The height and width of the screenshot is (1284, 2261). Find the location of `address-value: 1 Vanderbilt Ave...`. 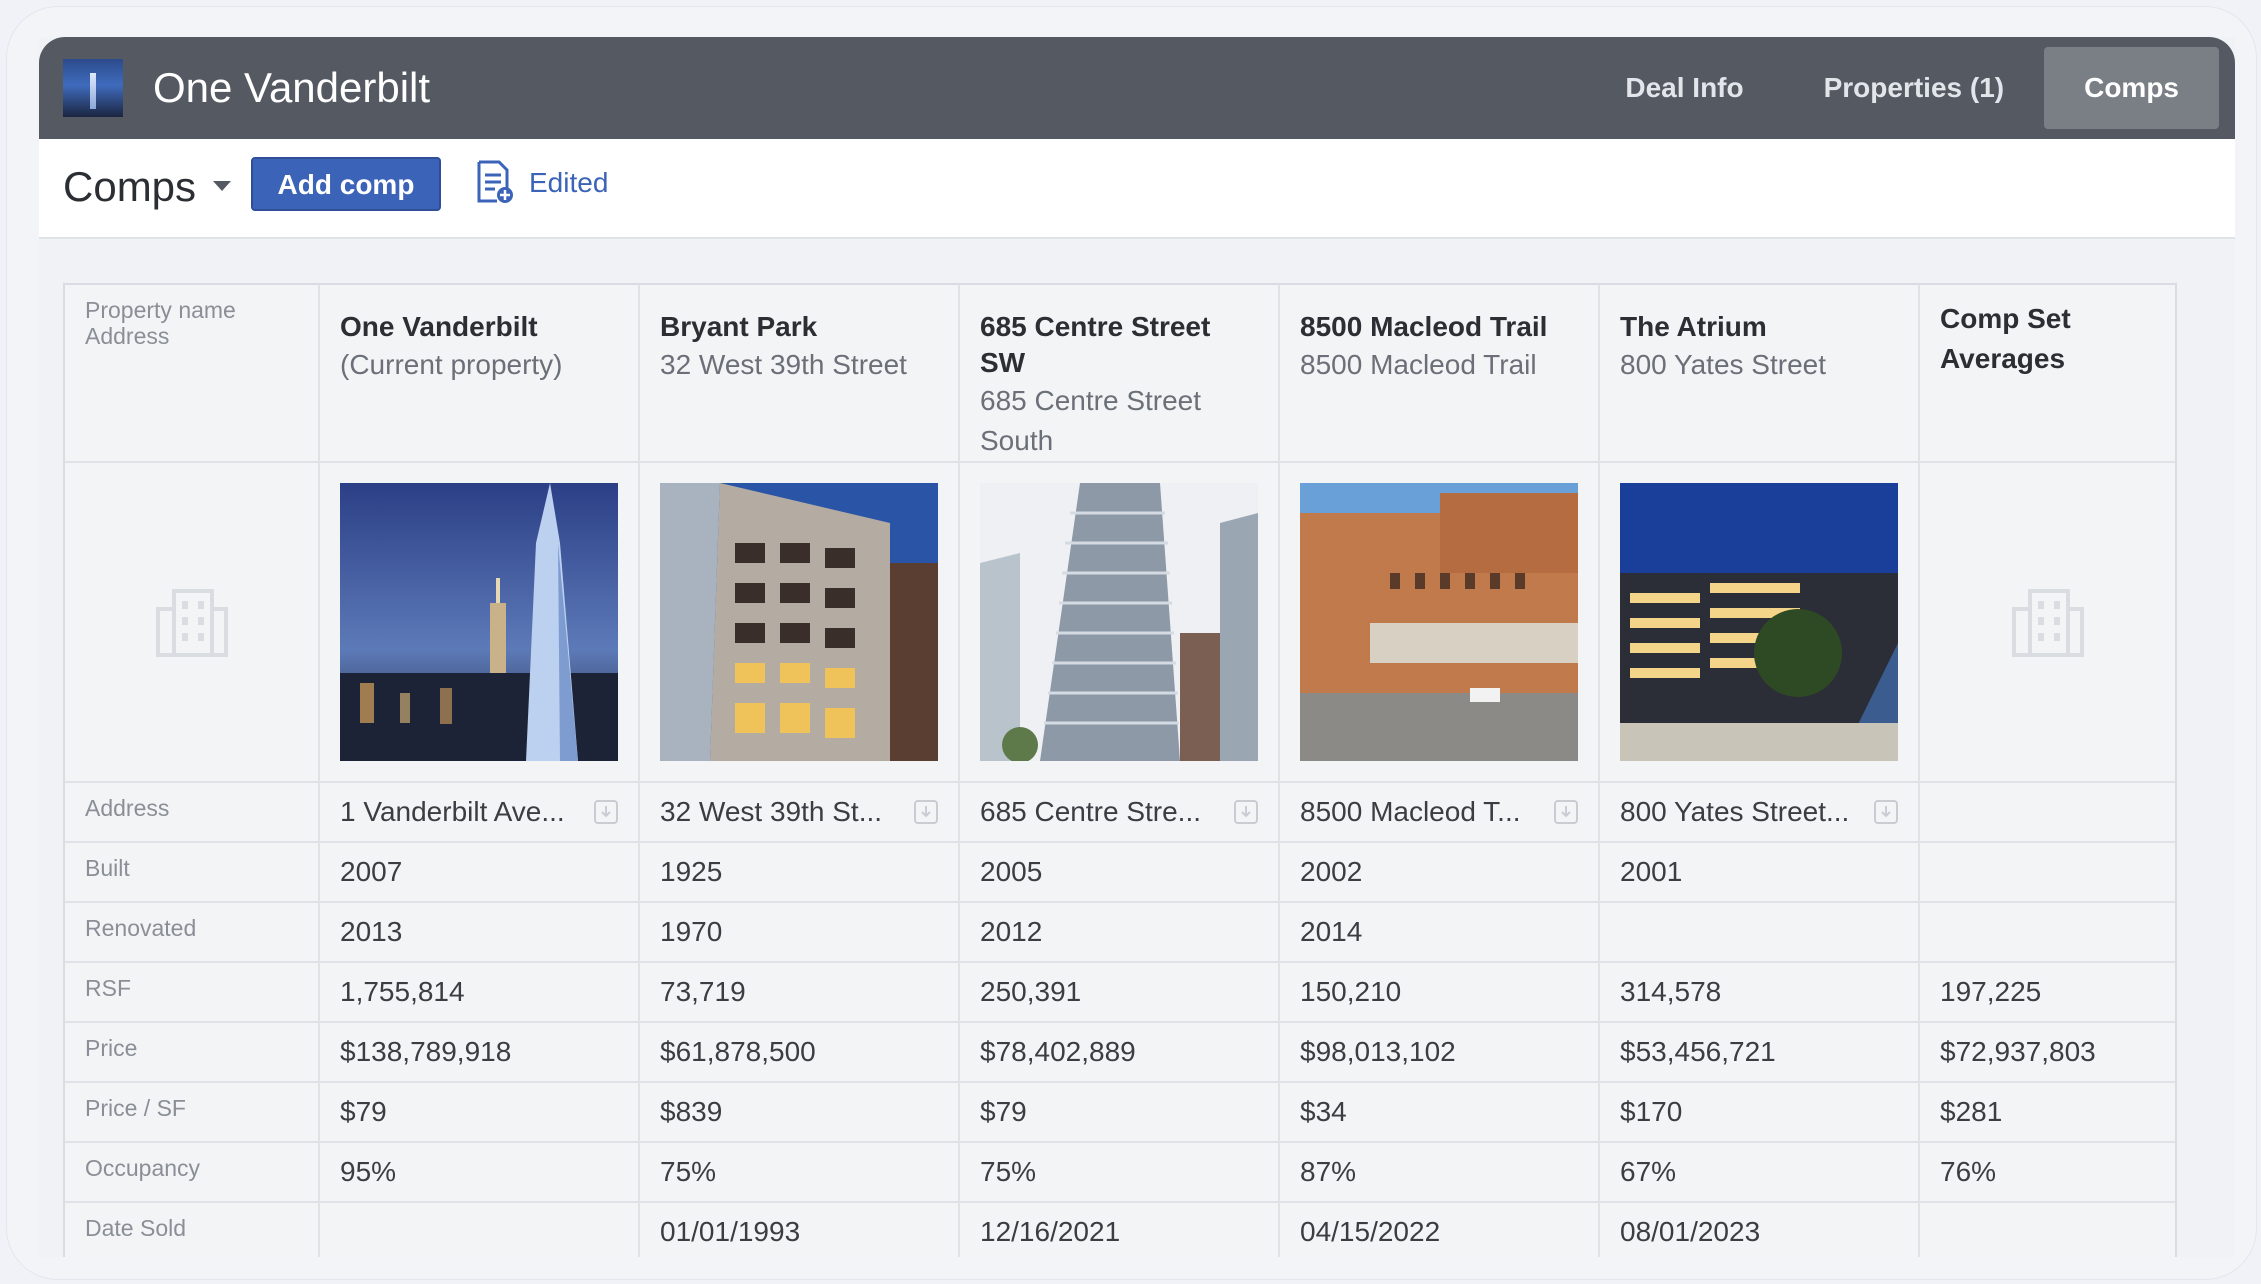

address-value: 1 Vanderbilt Ave... is located at coordinates (452, 811).